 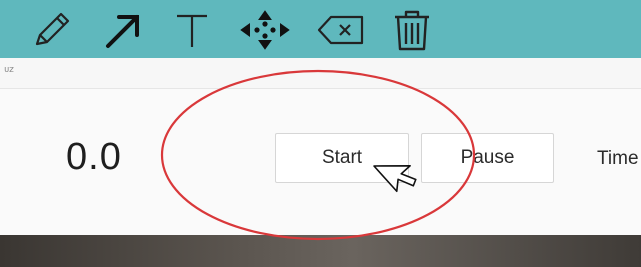 What do you see at coordinates (192, 29) in the screenshot?
I see `text-tool-icon` at bounding box center [192, 29].